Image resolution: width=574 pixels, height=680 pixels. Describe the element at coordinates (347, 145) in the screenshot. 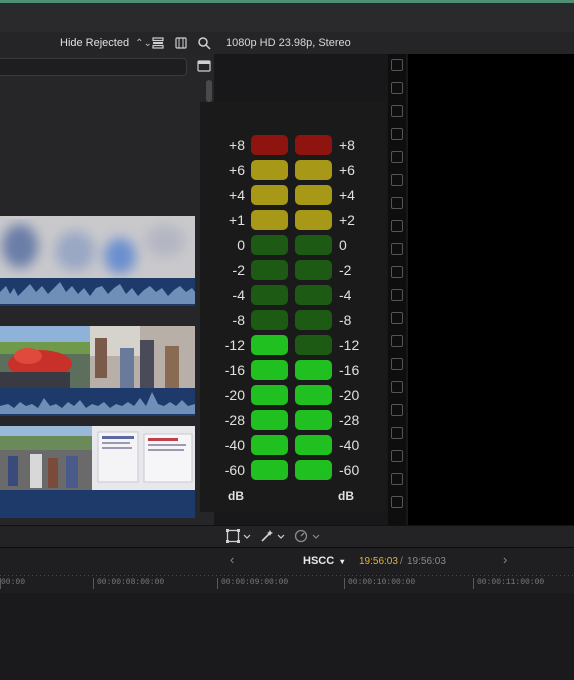

I see `meter-scale-label-right: +8` at that location.